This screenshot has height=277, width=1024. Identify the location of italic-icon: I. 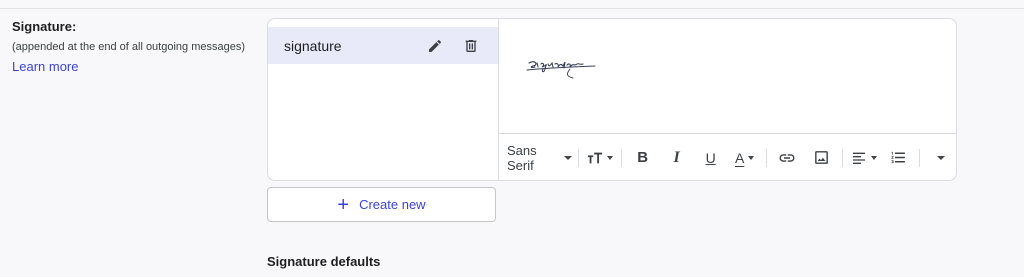
(676, 157).